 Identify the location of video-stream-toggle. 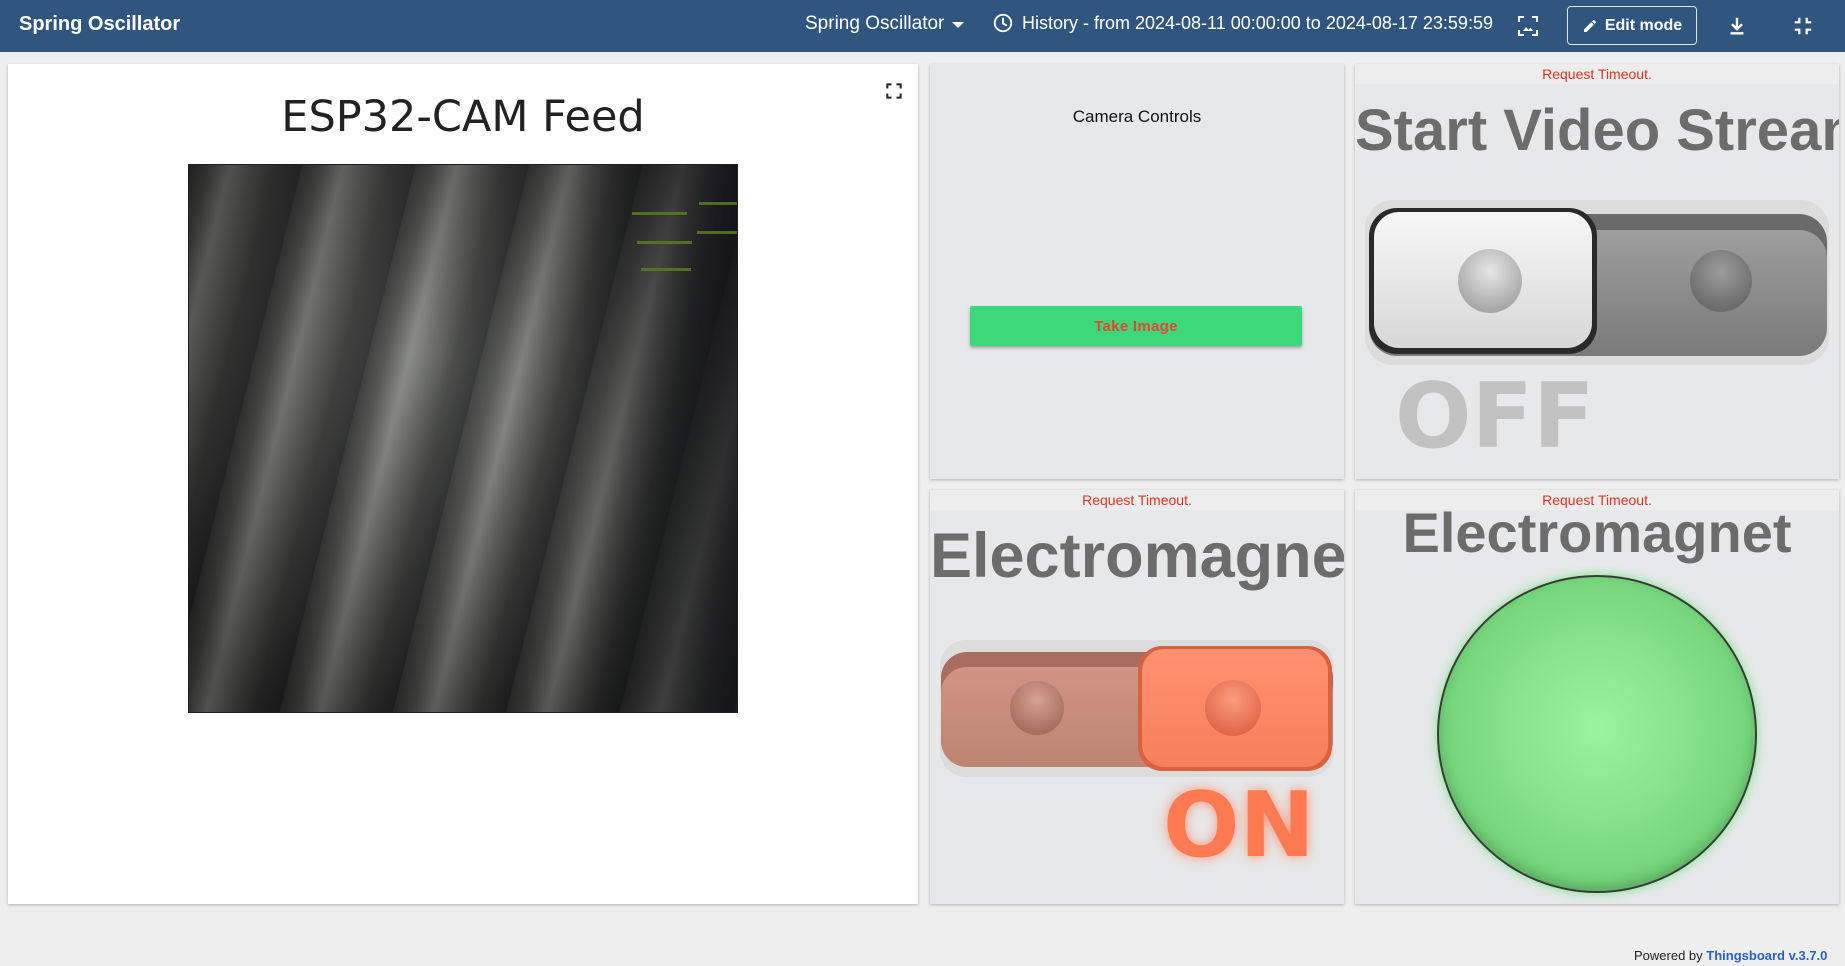
(1597, 282).